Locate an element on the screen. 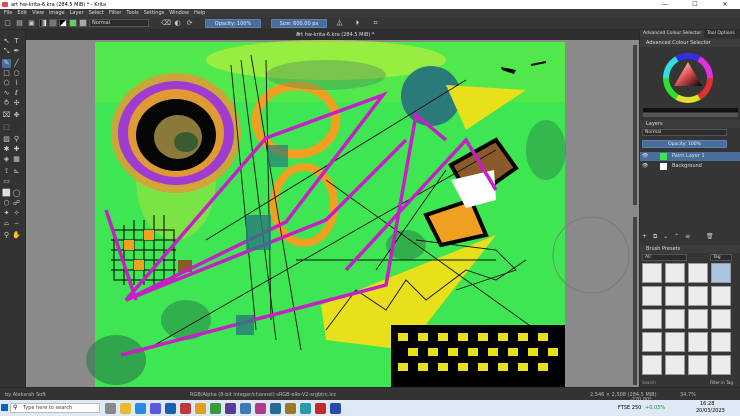 Image resolution: width=740 pixels, height=416 pixels. foreground-background-colors is located at coordinates (63, 23).